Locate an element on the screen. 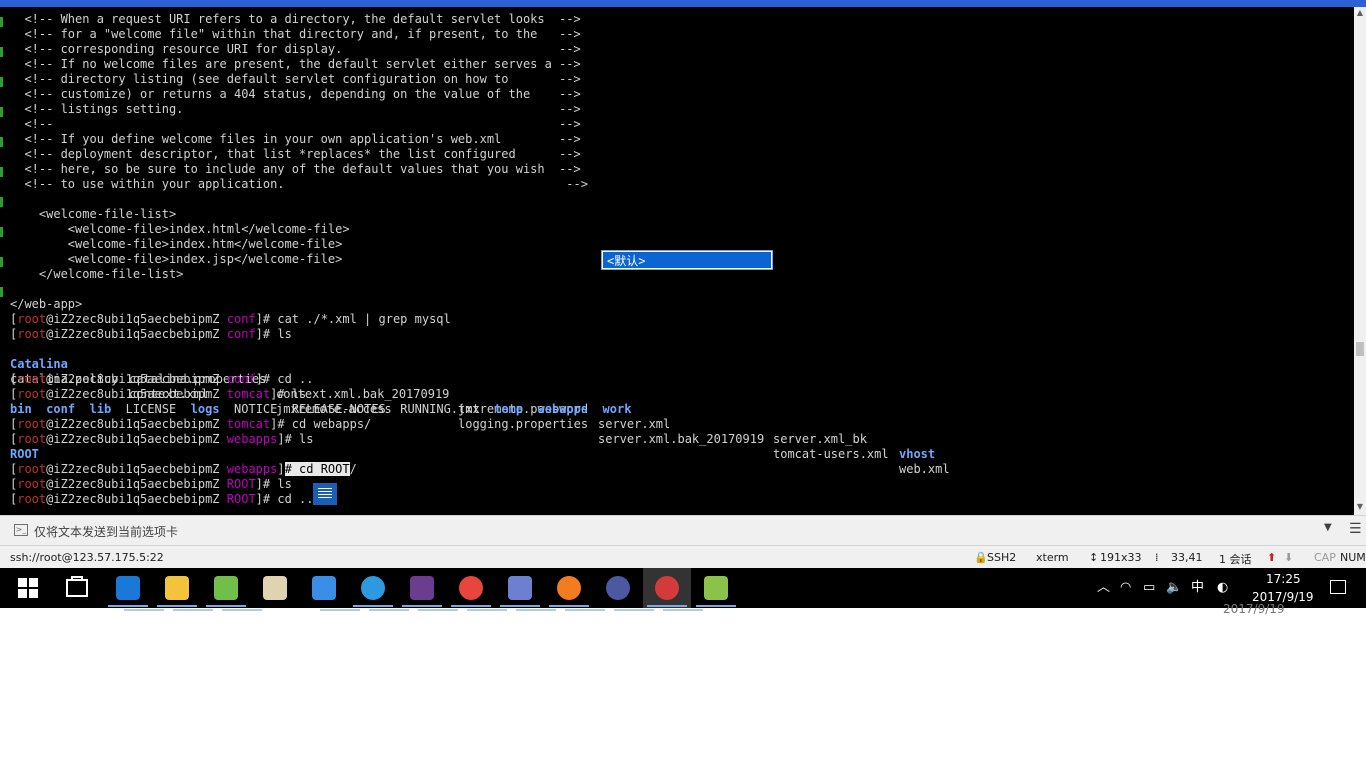 Image resolution: width=1366 pixels, height=768 pixels. notification-icon is located at coordinates (1338, 587).